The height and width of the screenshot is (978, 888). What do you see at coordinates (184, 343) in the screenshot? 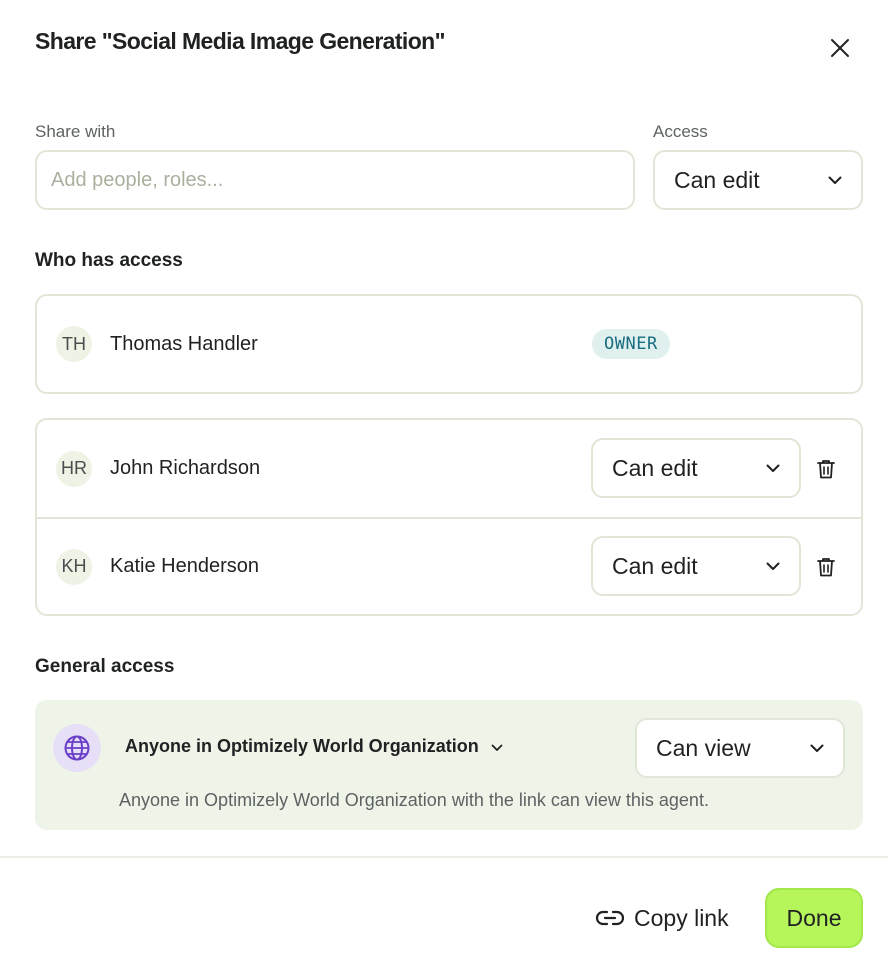
I see `owner-name: Thomas Handler` at bounding box center [184, 343].